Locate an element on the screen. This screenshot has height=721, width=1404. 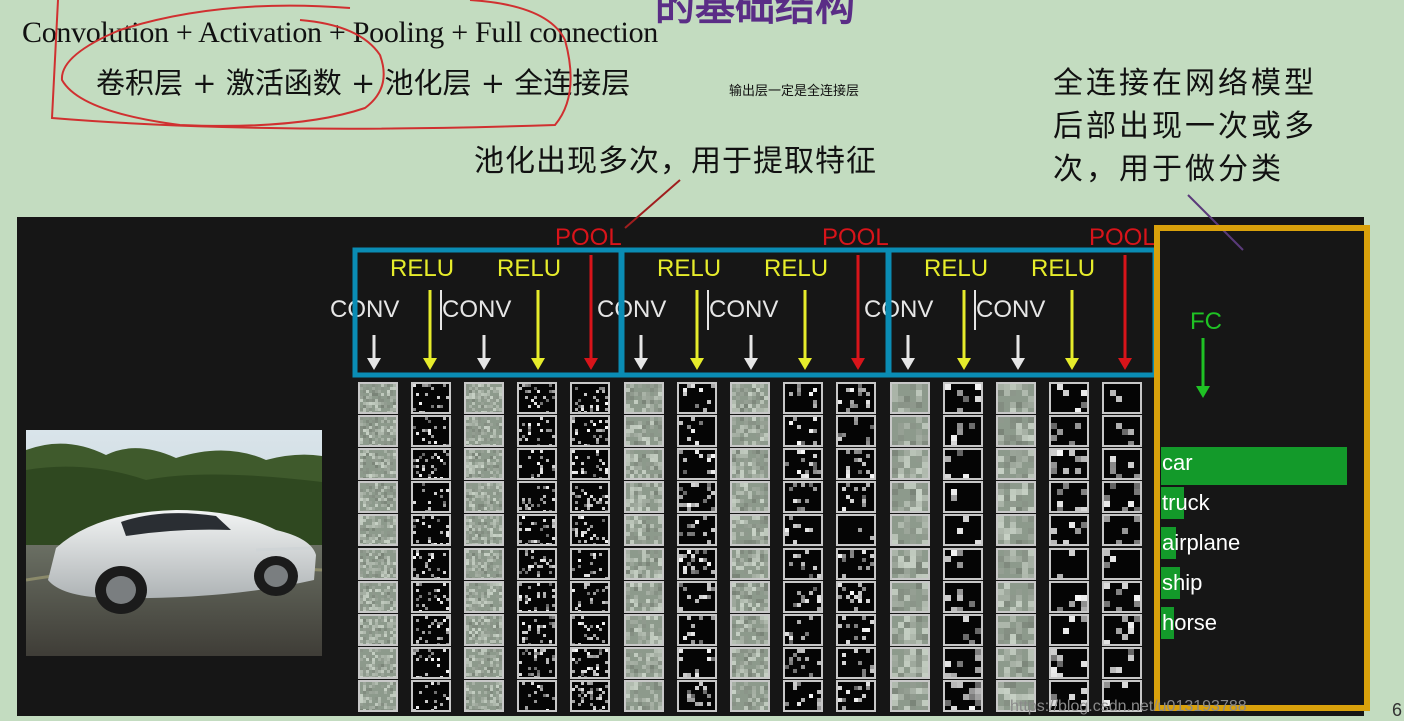
page-number: 6 is located at coordinates (1397, 710).